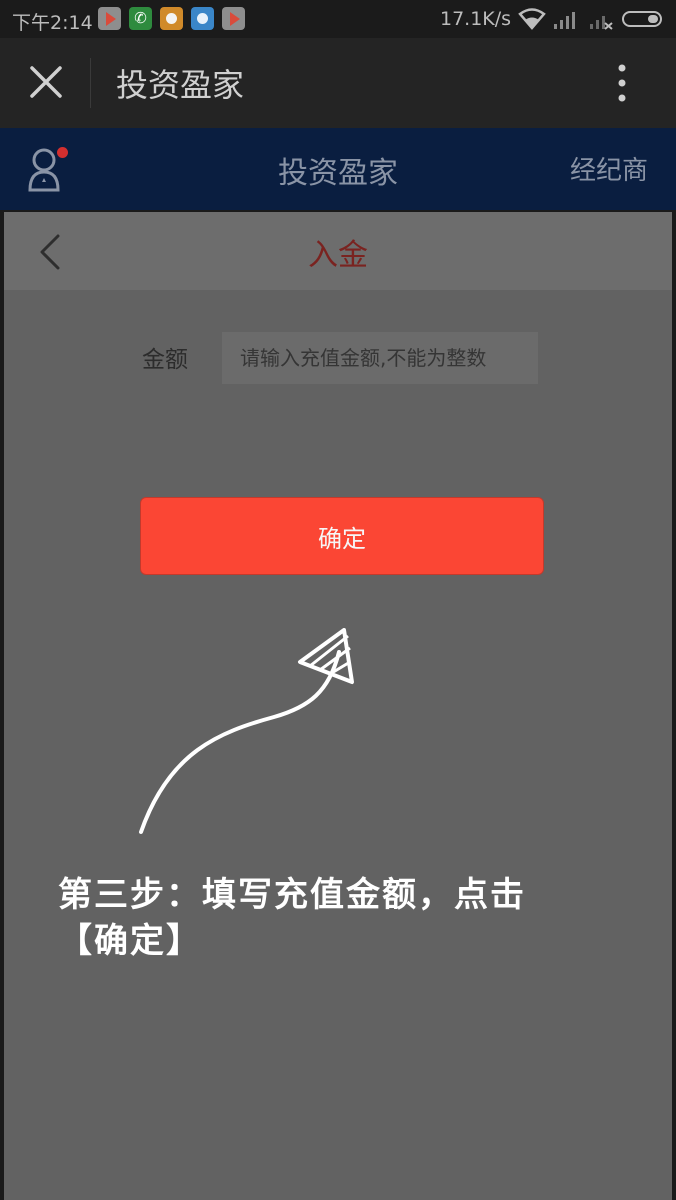 This screenshot has height=1200, width=676. I want to click on signal-no-sim-icon, so click(601, 23).